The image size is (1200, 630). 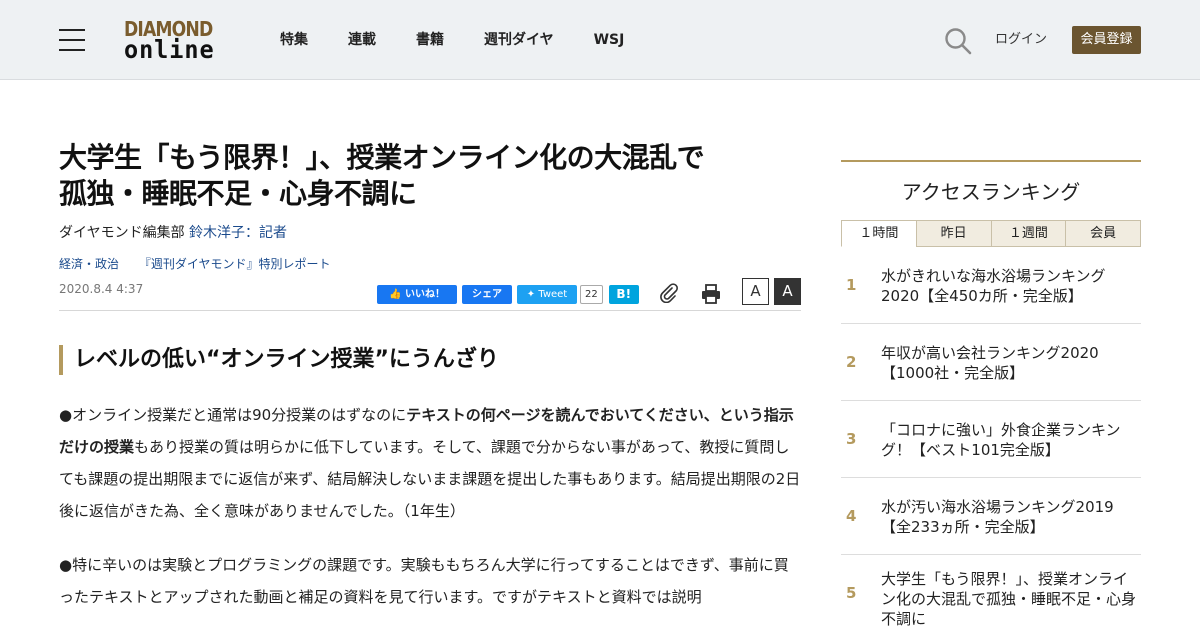 I want to click on byline-department: ダイヤモンド編集部, so click(x=122, y=233).